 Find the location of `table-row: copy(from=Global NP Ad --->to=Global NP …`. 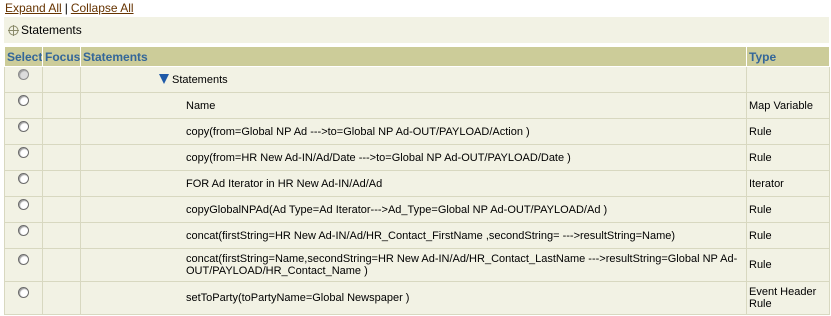

table-row: copy(from=Global NP Ad --->to=Global NP … is located at coordinates (417, 131).